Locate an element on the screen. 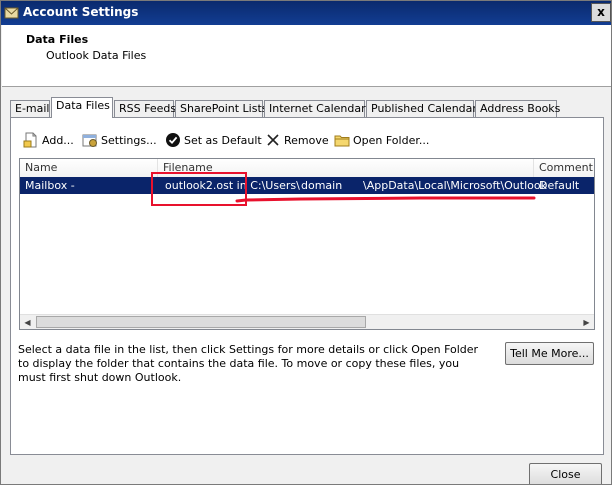 The width and height of the screenshot is (612, 485). window-title: Account Settings is located at coordinates (81, 12).